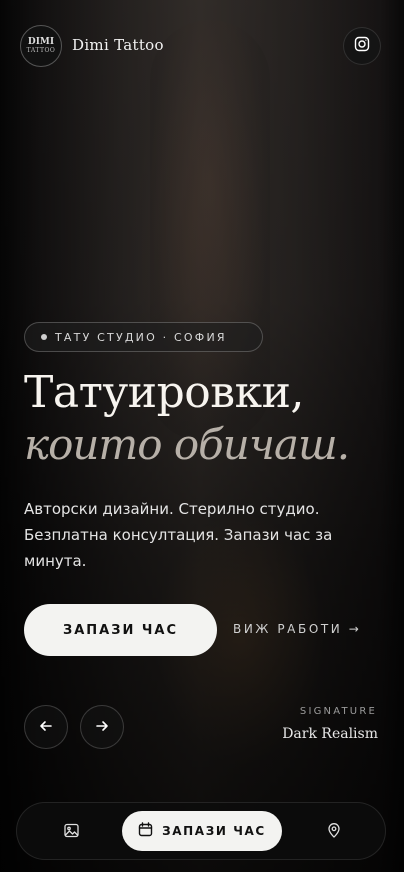 Image resolution: width=404 pixels, height=872 pixels. I want to click on tag-dot-icon, so click(44, 337).